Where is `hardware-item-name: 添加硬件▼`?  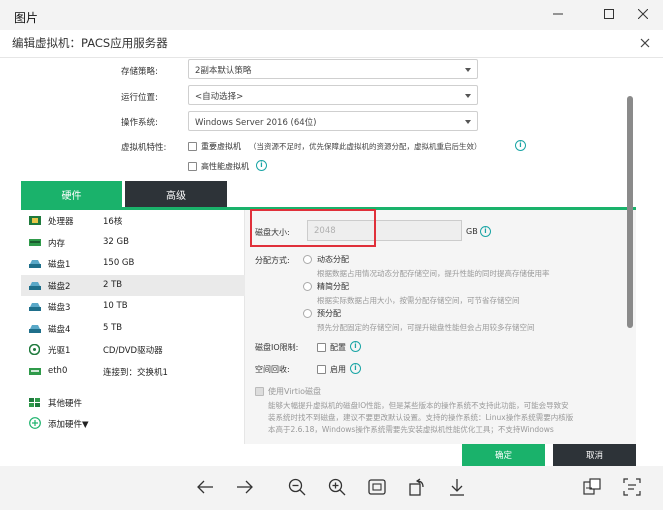
hardware-item-name: 添加硬件▼ is located at coordinates (68, 425).